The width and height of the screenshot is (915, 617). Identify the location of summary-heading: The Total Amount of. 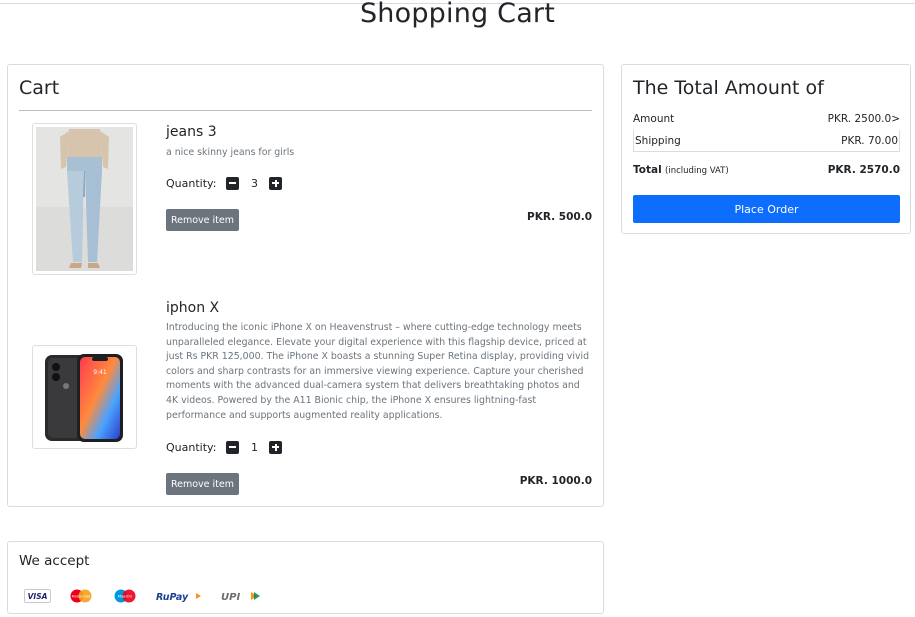
(728, 88).